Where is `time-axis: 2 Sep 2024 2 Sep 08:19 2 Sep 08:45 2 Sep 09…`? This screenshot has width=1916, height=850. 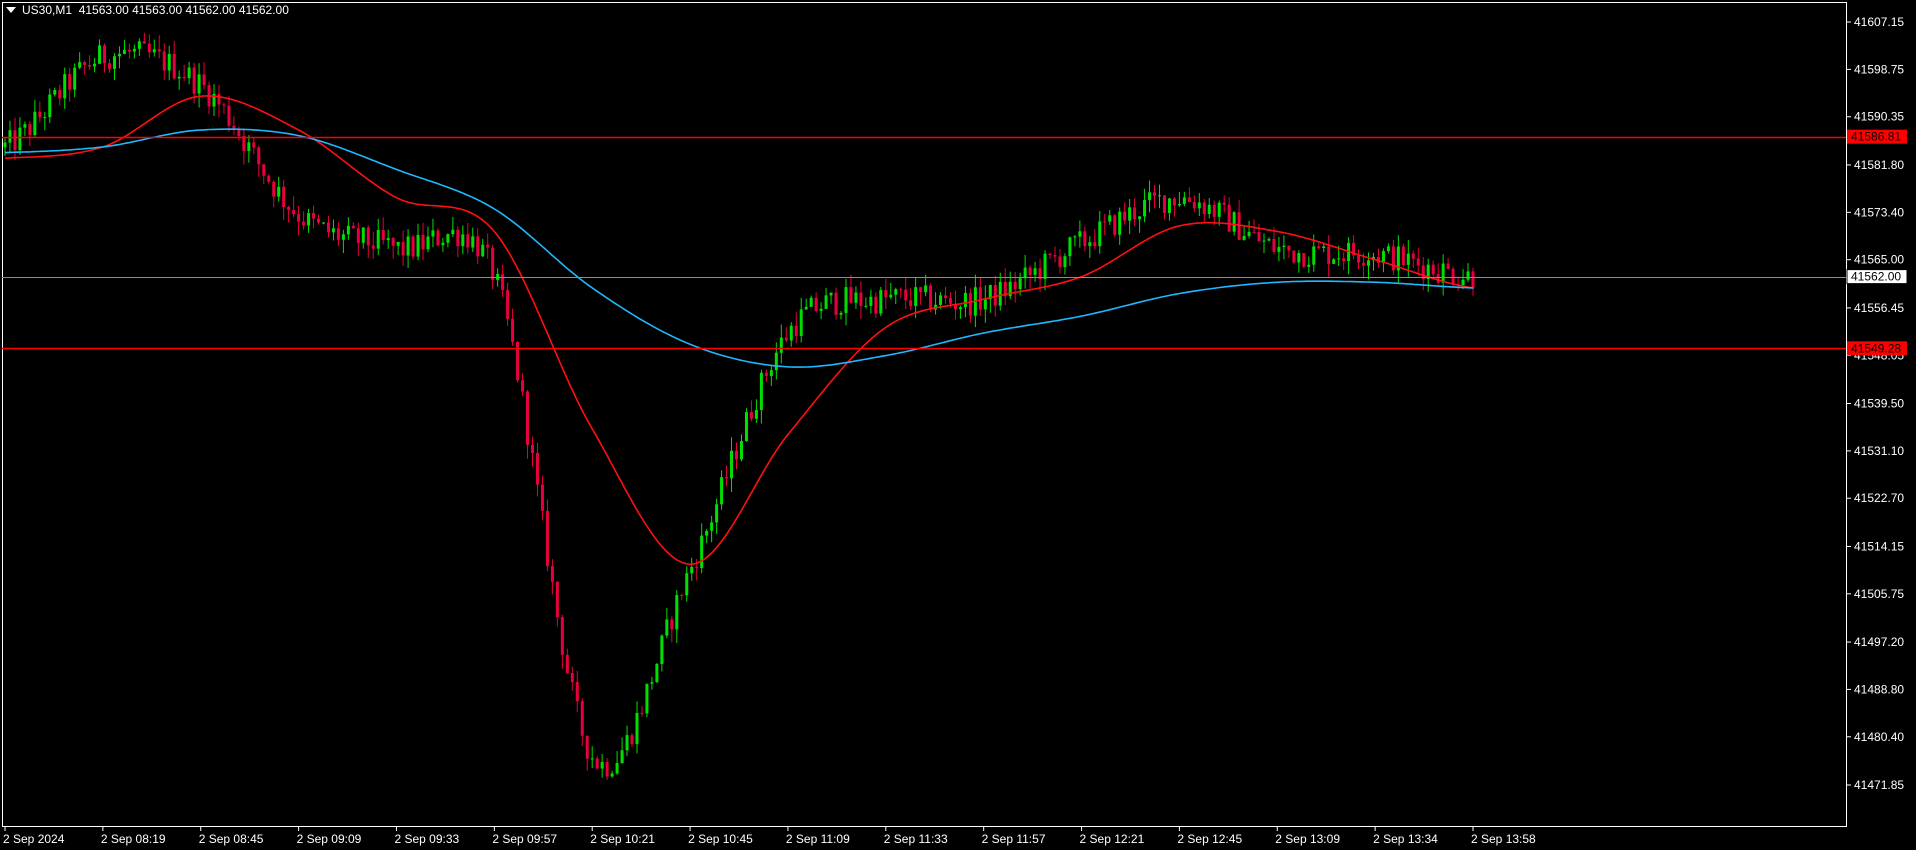
time-axis: 2 Sep 2024 2 Sep 08:19 2 Sep 08:45 2 Sep 09… is located at coordinates (769, 836).